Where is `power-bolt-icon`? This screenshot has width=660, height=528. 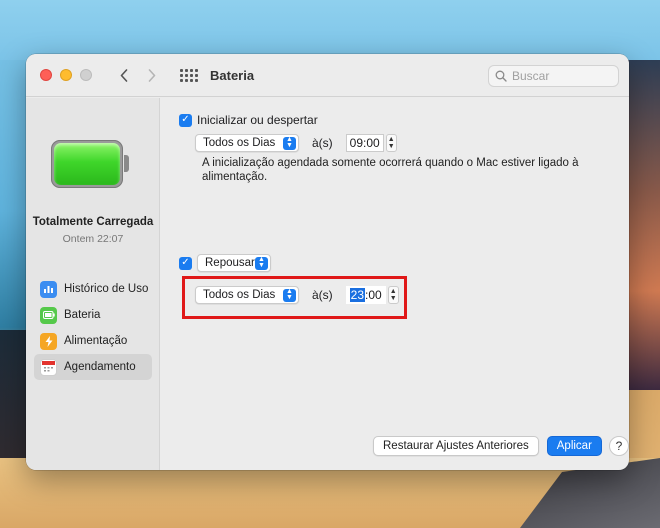
power-bolt-icon is located at coordinates (48, 341).